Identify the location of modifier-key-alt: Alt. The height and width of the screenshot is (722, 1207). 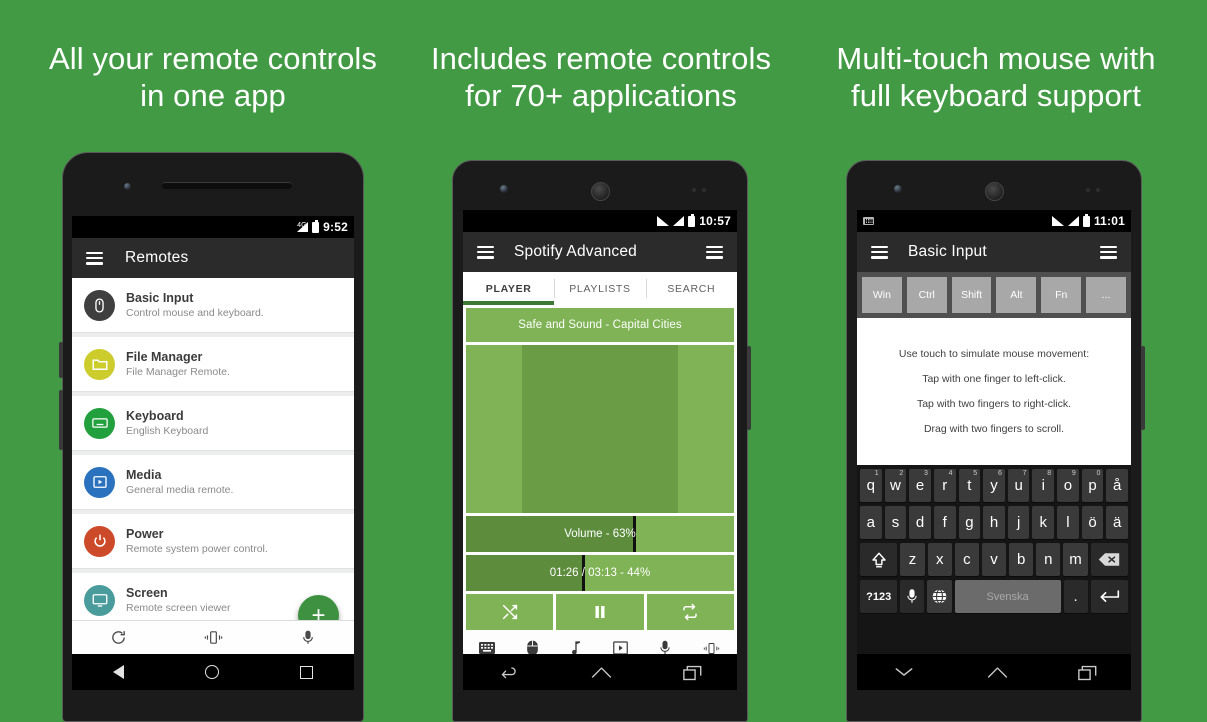
(1016, 295).